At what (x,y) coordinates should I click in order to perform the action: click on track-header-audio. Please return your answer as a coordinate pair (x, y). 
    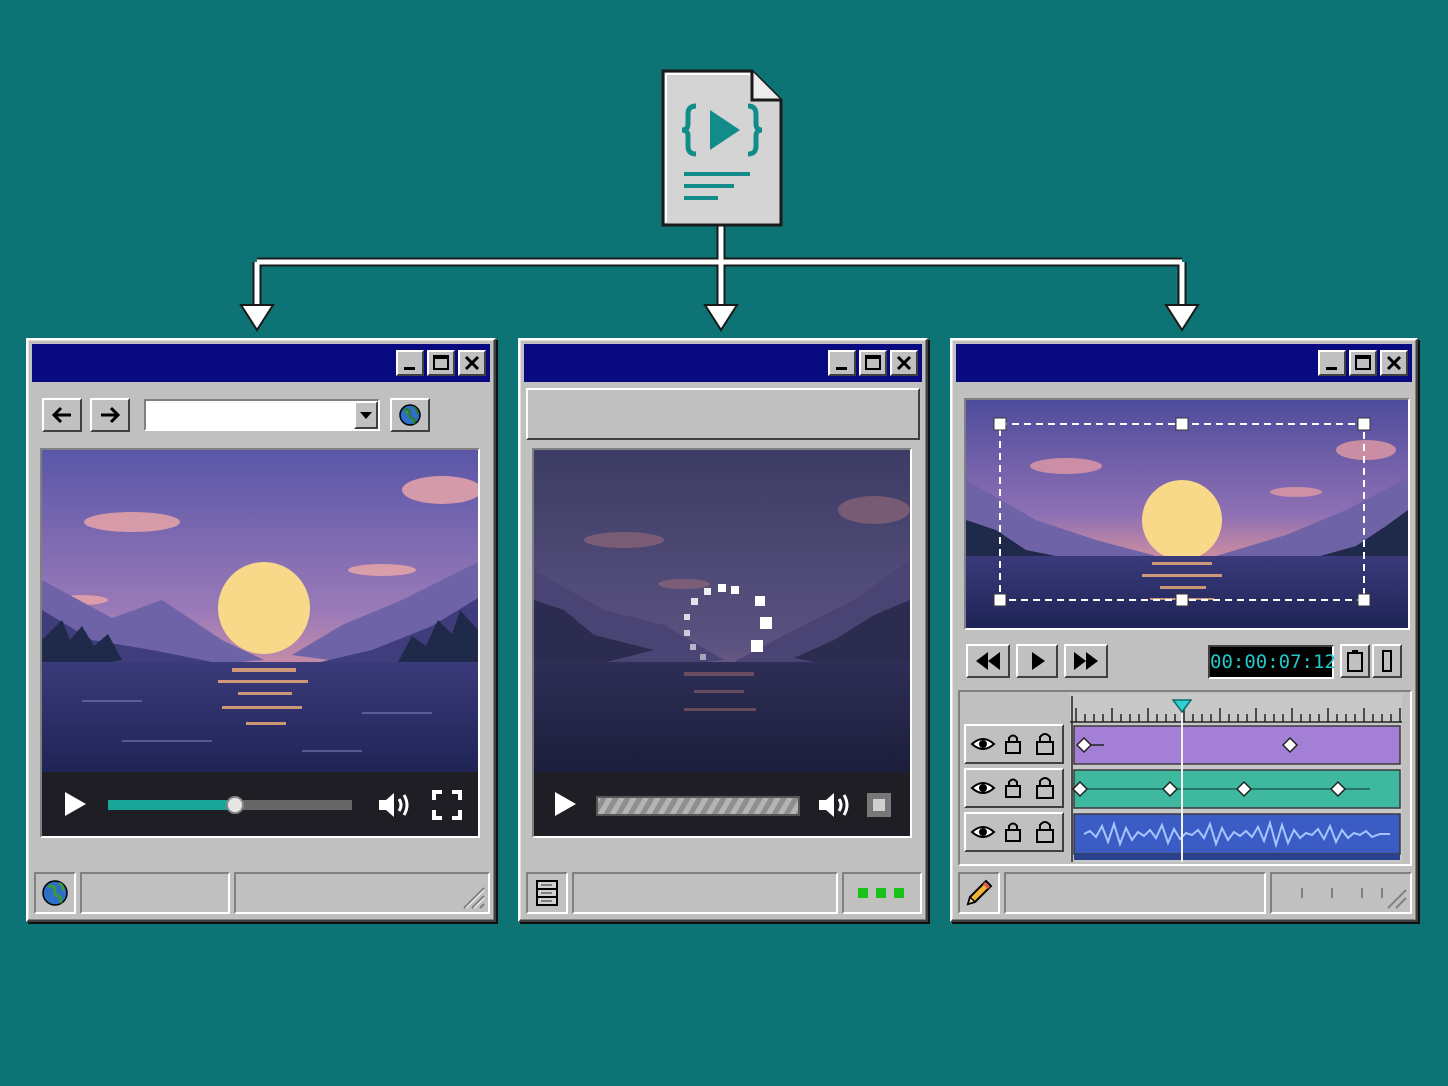
    Looking at the image, I should click on (1014, 832).